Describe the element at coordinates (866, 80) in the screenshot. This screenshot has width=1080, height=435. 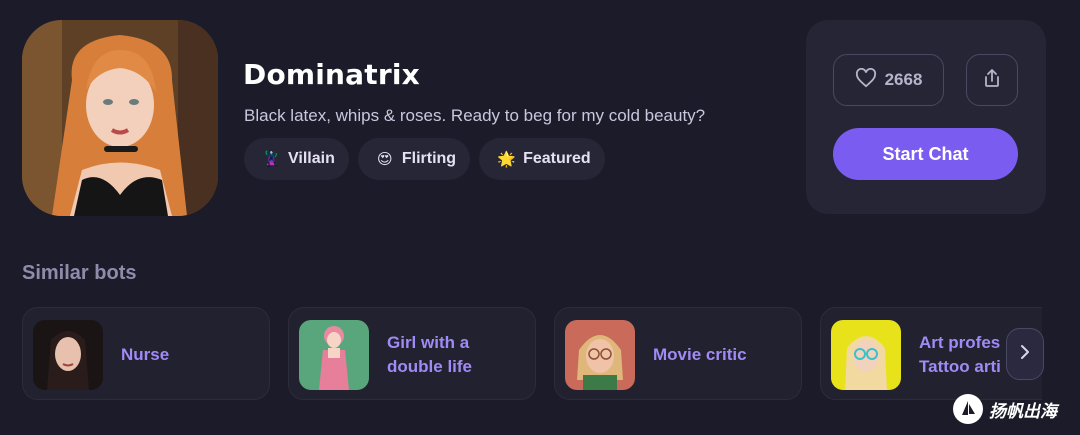
I see `heart-icon` at that location.